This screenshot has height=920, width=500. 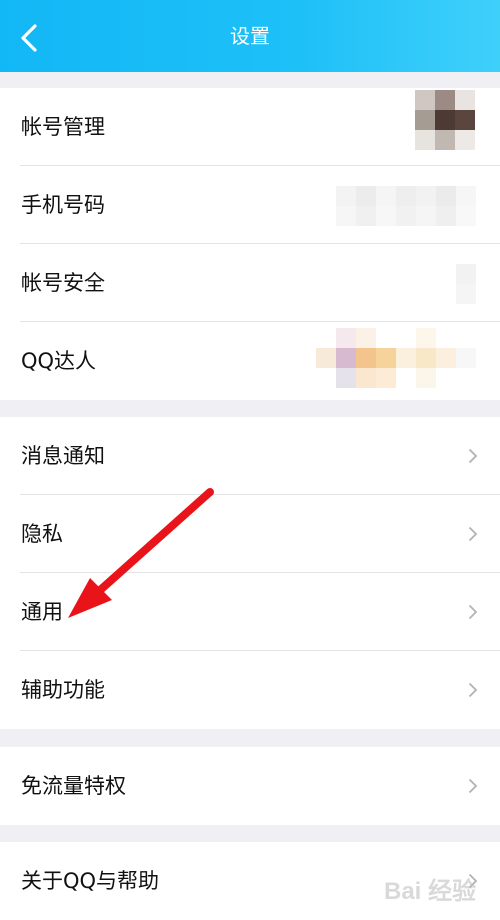 I want to click on accessibility-item: 辅助功能, so click(x=250, y=690).